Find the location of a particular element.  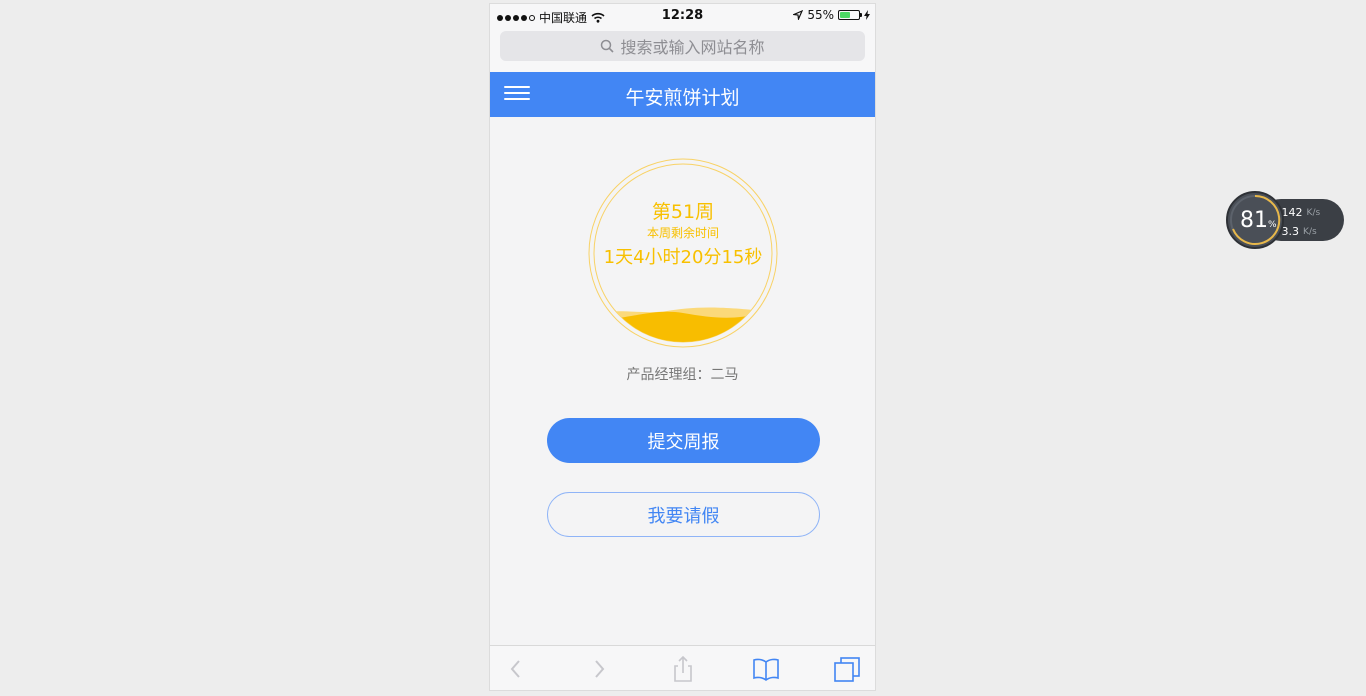

forward-icon is located at coordinates (599, 669).